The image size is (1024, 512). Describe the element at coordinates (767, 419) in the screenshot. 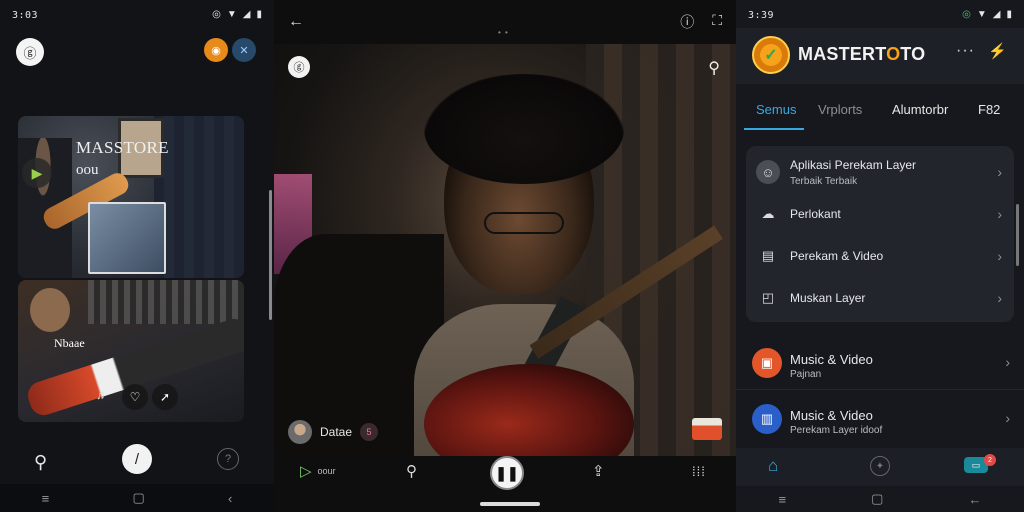

I see `book-icon: ▥` at that location.